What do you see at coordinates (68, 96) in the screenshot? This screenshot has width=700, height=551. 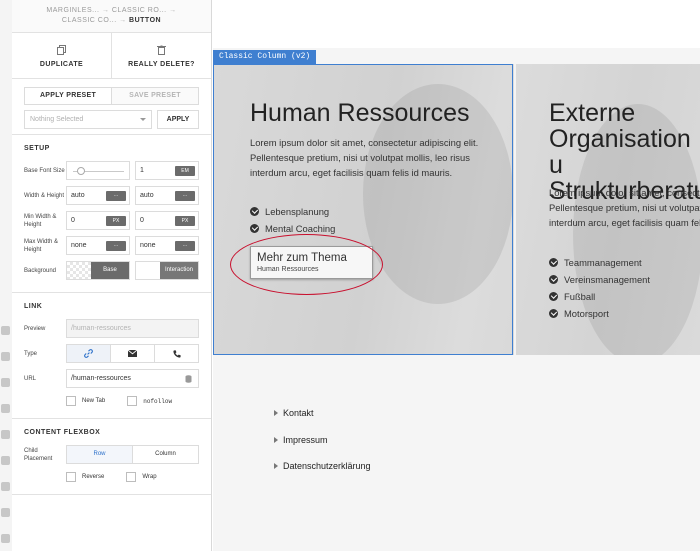 I see `tab-apply-preset: APPLY PRESET` at bounding box center [68, 96].